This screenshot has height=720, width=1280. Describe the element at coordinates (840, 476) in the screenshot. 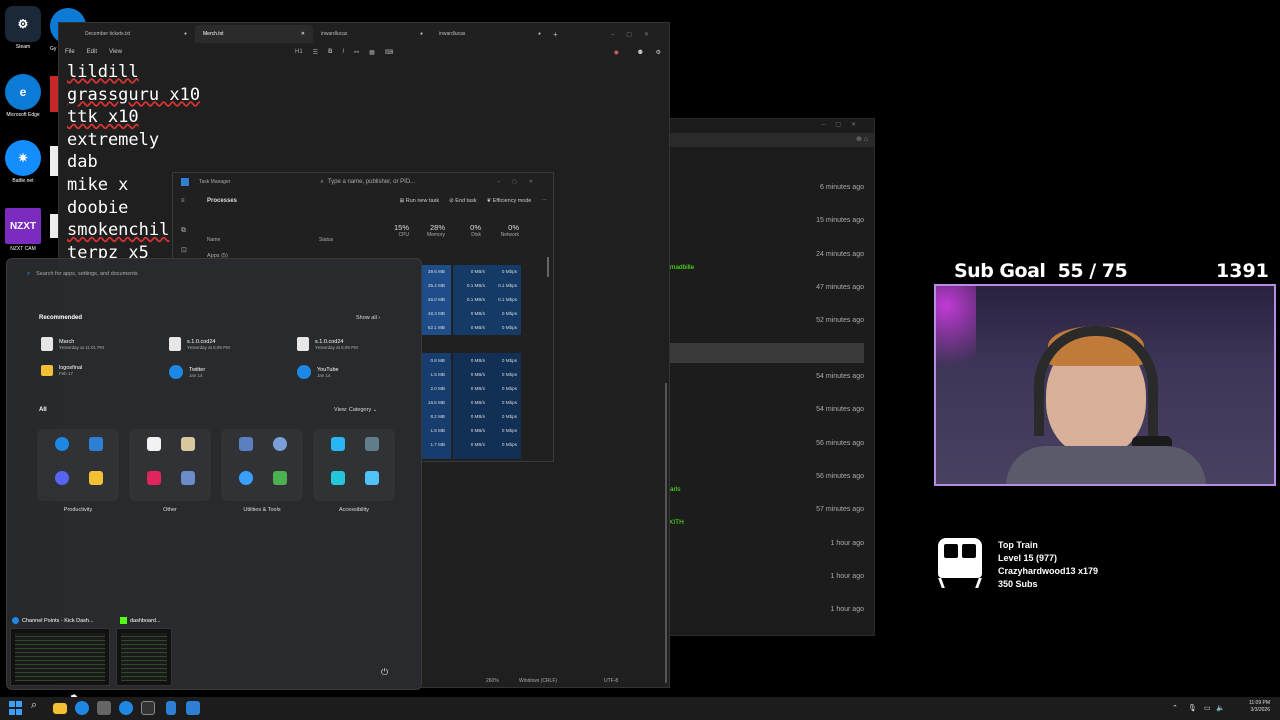

I see `activity-time: 56 minutes ago` at that location.